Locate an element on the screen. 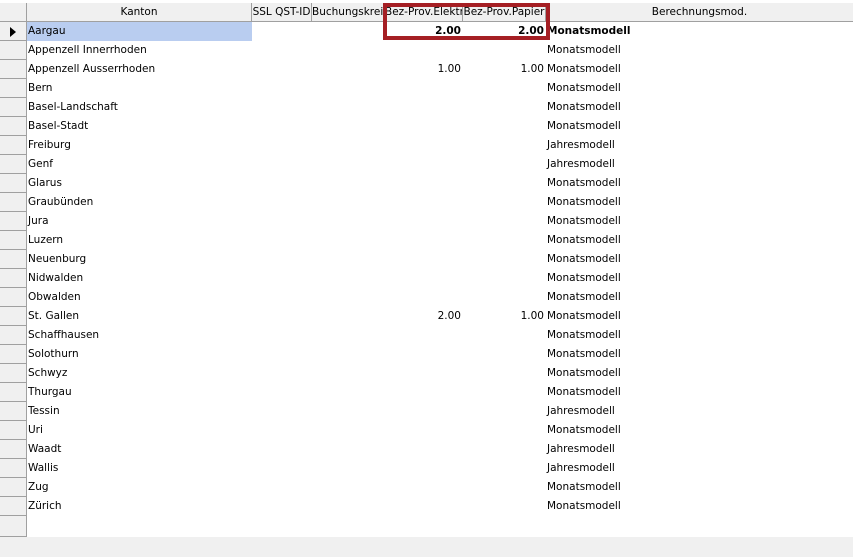  table-row: Aargau 2.00 2.00 Monatsmodell is located at coordinates (426, 31).